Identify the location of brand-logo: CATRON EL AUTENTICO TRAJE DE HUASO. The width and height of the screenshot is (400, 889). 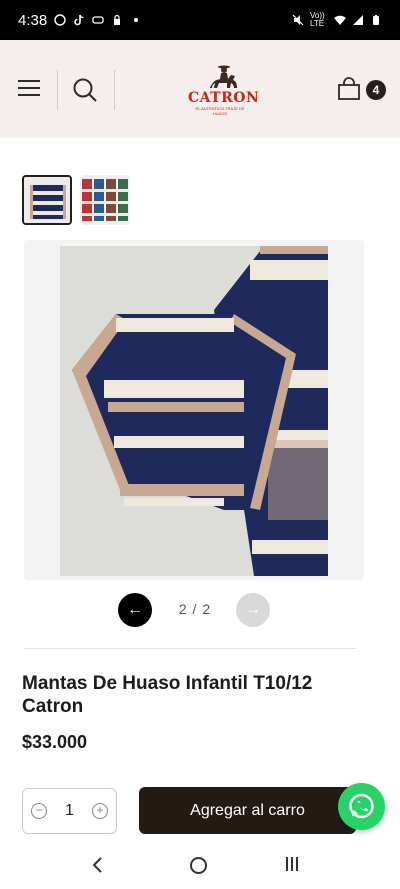
(224, 90).